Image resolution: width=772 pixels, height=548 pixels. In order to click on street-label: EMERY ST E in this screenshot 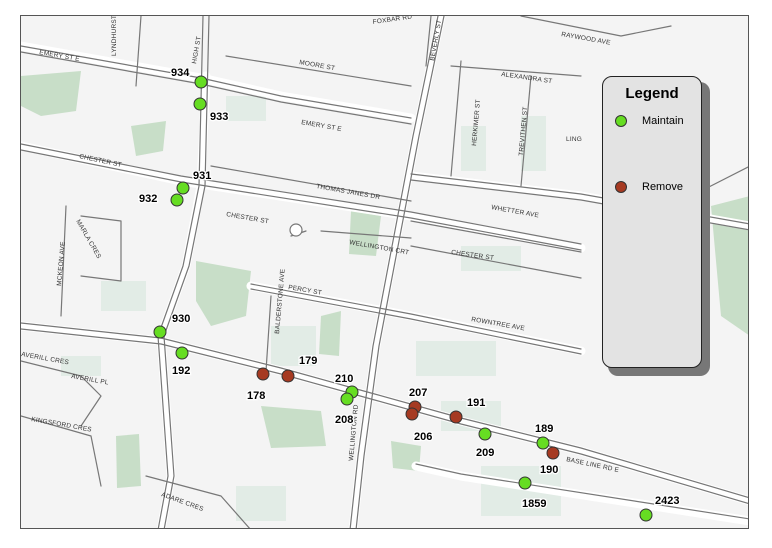, I will do `click(322, 126)`.